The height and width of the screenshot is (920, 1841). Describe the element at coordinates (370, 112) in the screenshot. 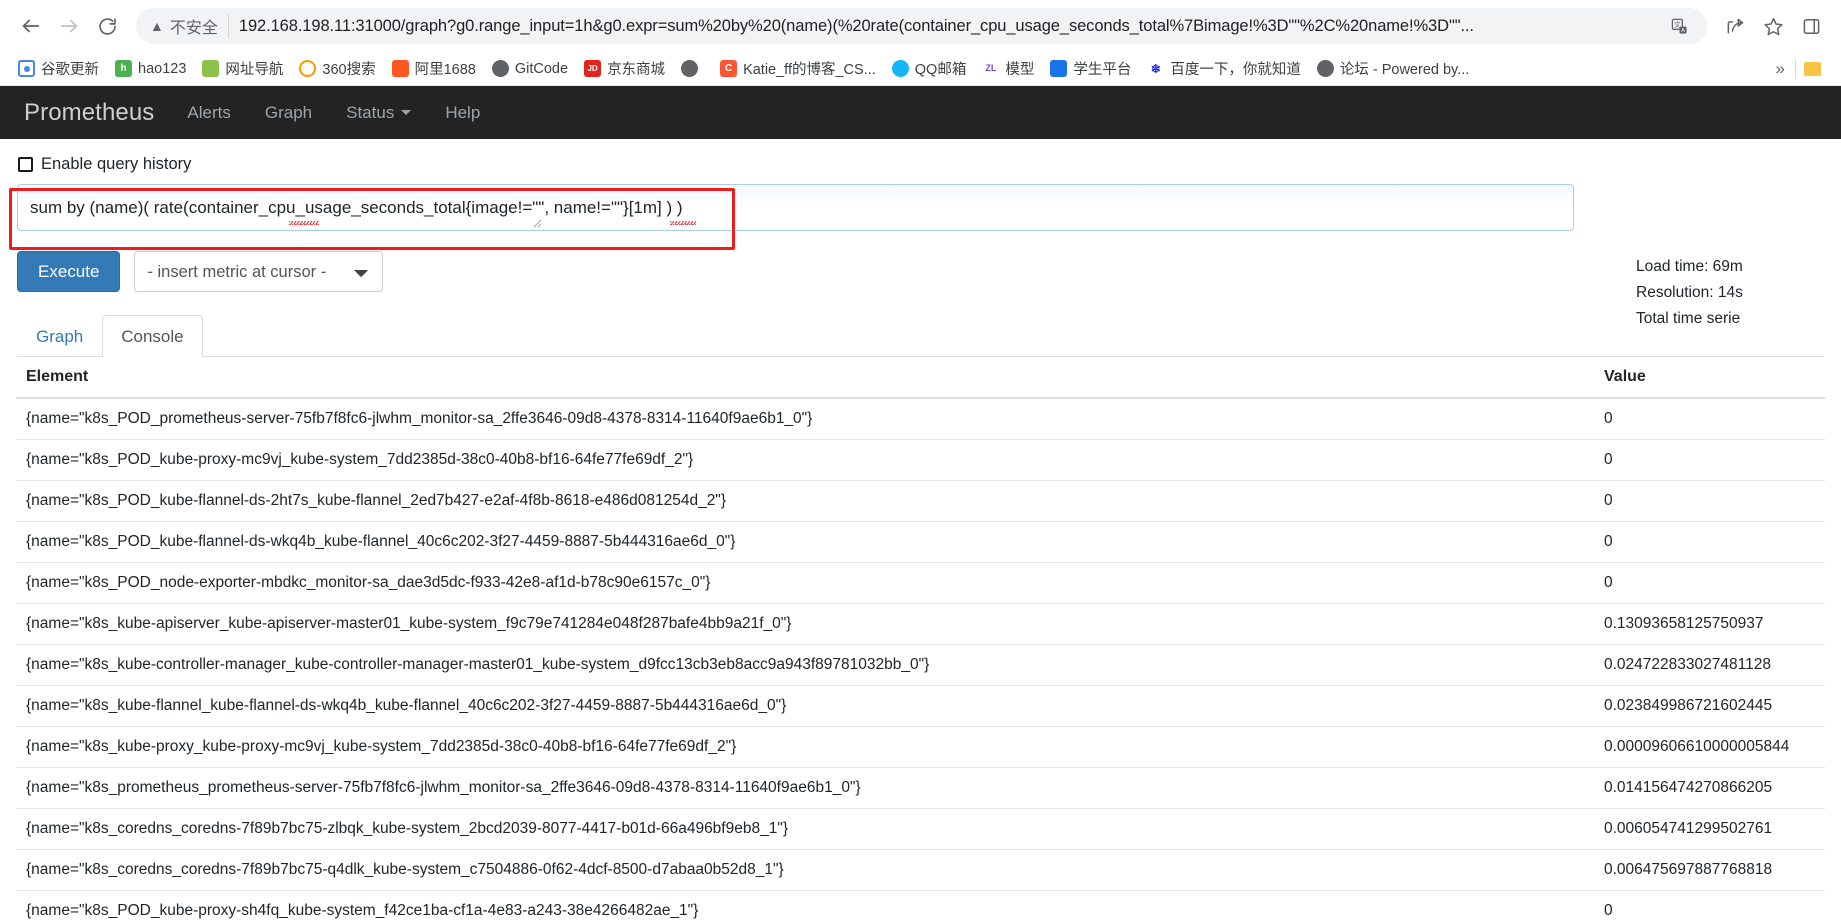

I see `nav-label: Status` at that location.